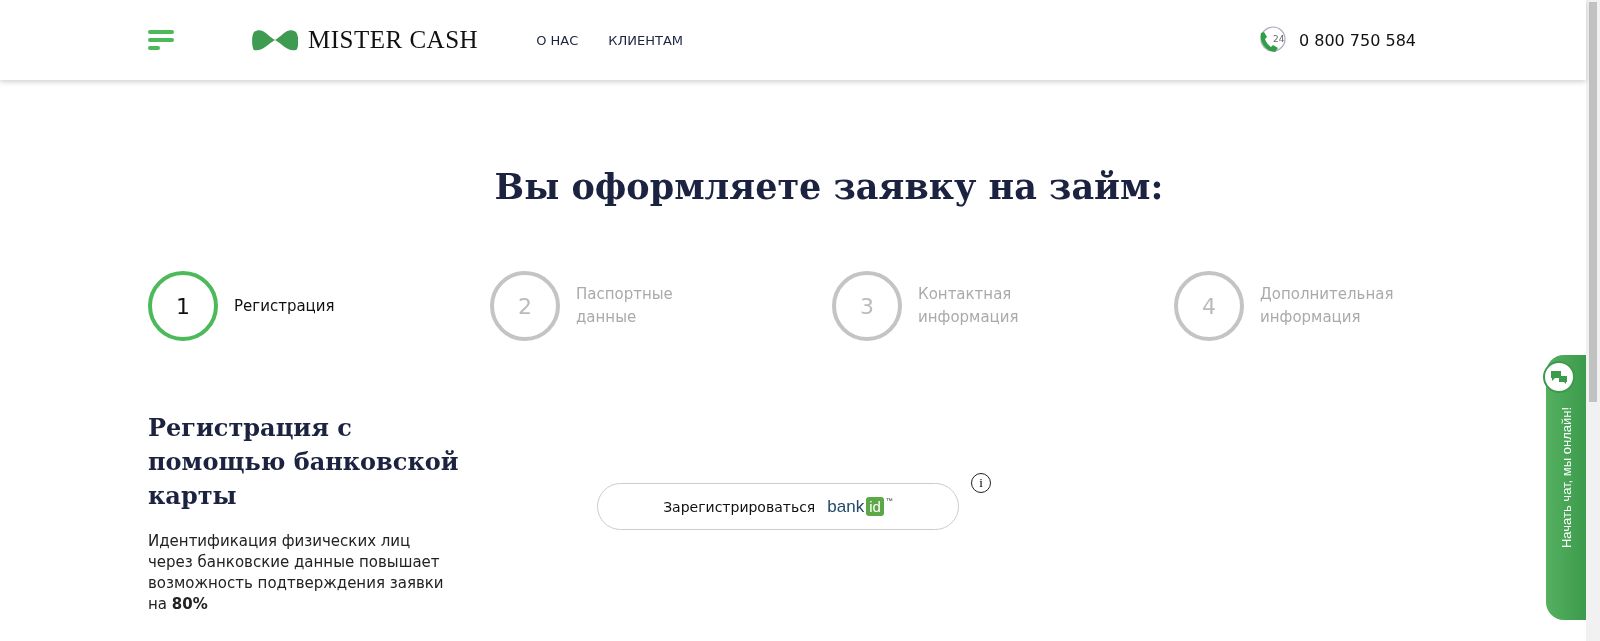  Describe the element at coordinates (1357, 40) in the screenshot. I see `phone-number: 0 800 750 584` at that location.